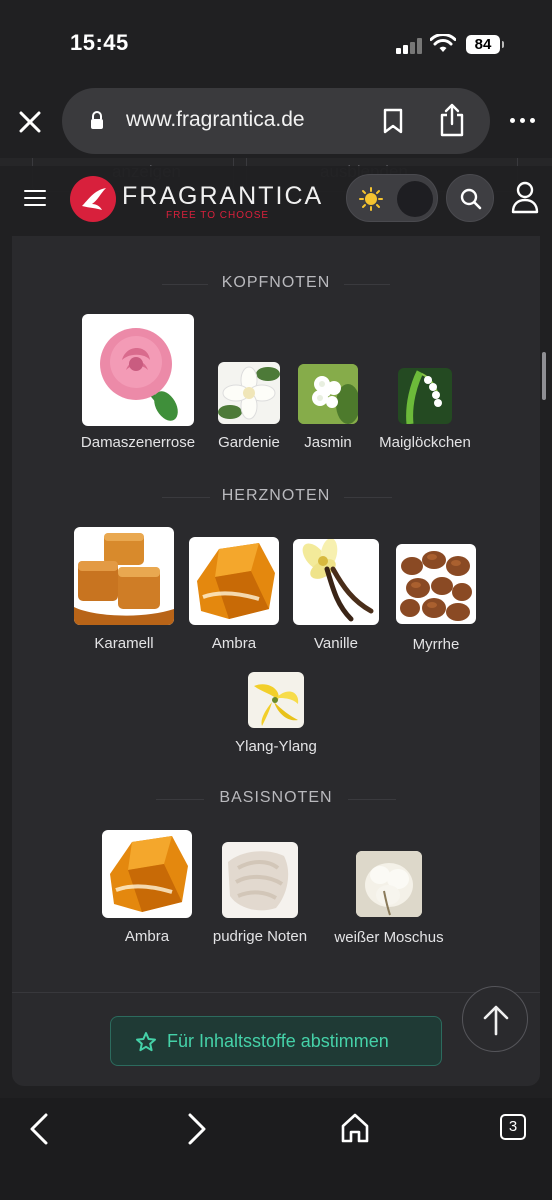 The image size is (552, 1200). Describe the element at coordinates (443, 43) in the screenshot. I see `wifi-icon` at that location.